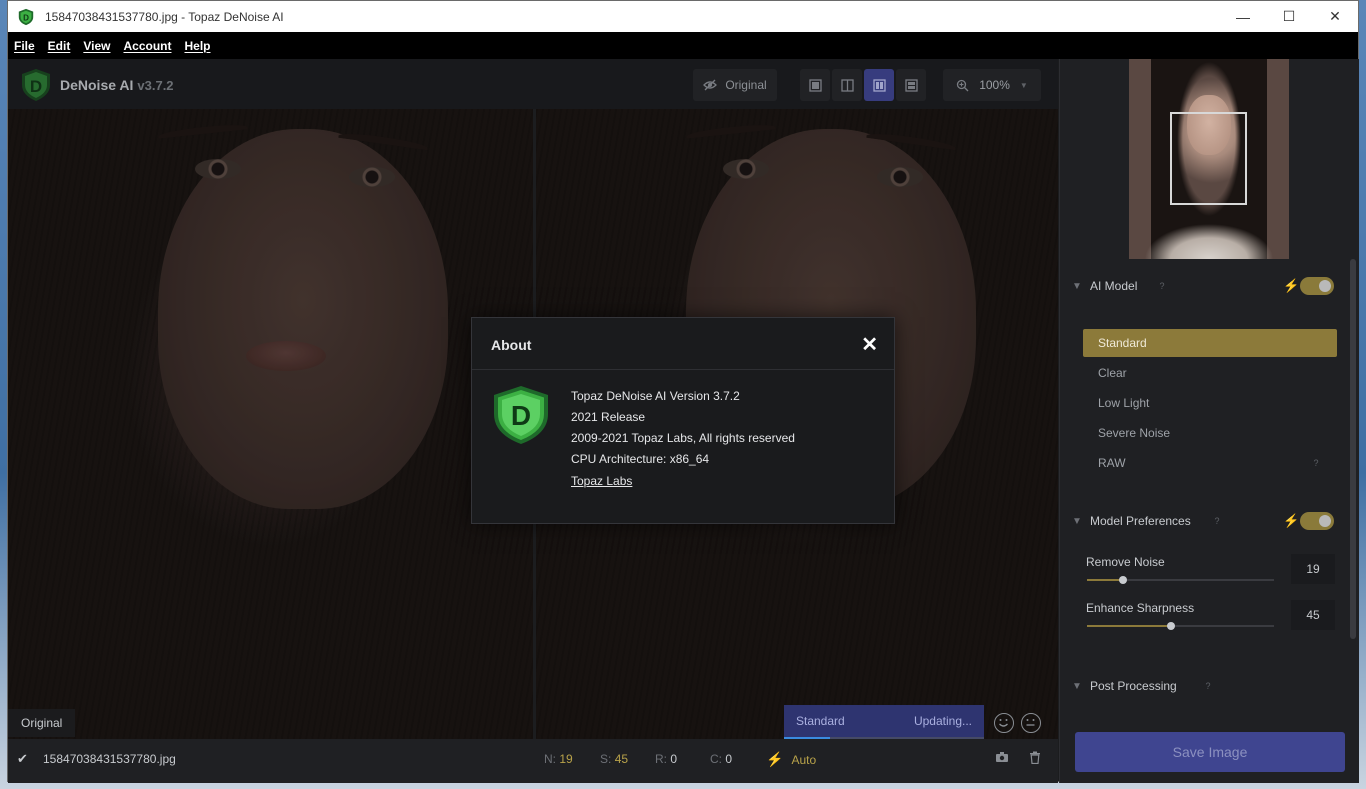 The width and height of the screenshot is (1366, 789). What do you see at coordinates (655, 396) in the screenshot?
I see `about-version: Topaz DeNoise AI Version 3.7.2` at bounding box center [655, 396].